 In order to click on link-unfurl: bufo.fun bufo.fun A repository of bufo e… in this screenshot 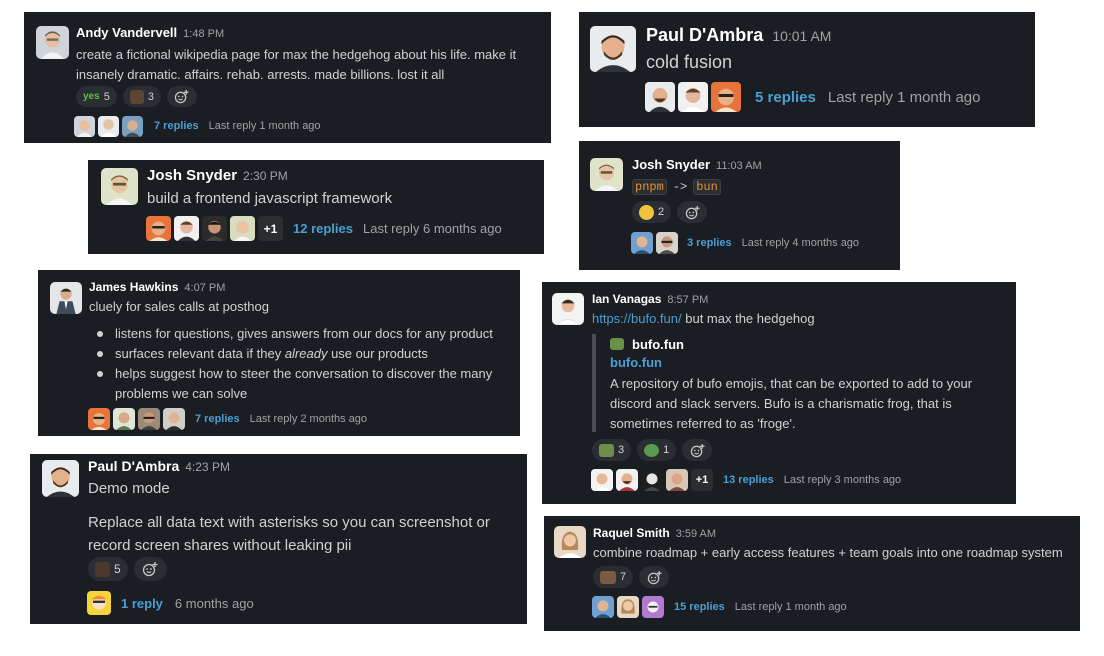, I will do `click(794, 383)`.